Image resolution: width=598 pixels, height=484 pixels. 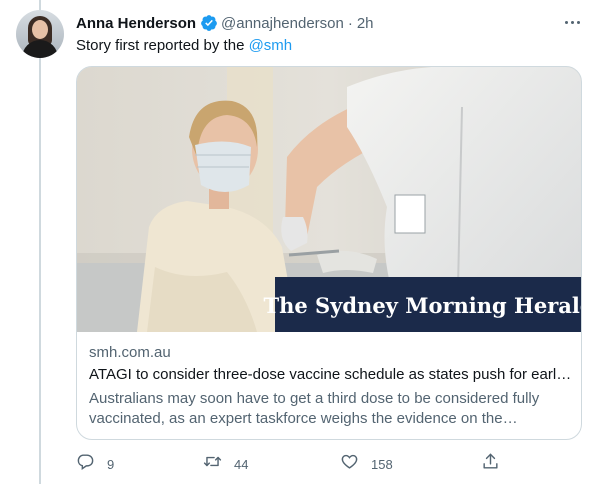 I want to click on tweet-header: Anna Henderson @annajhenderson · 2h, so click(x=225, y=23).